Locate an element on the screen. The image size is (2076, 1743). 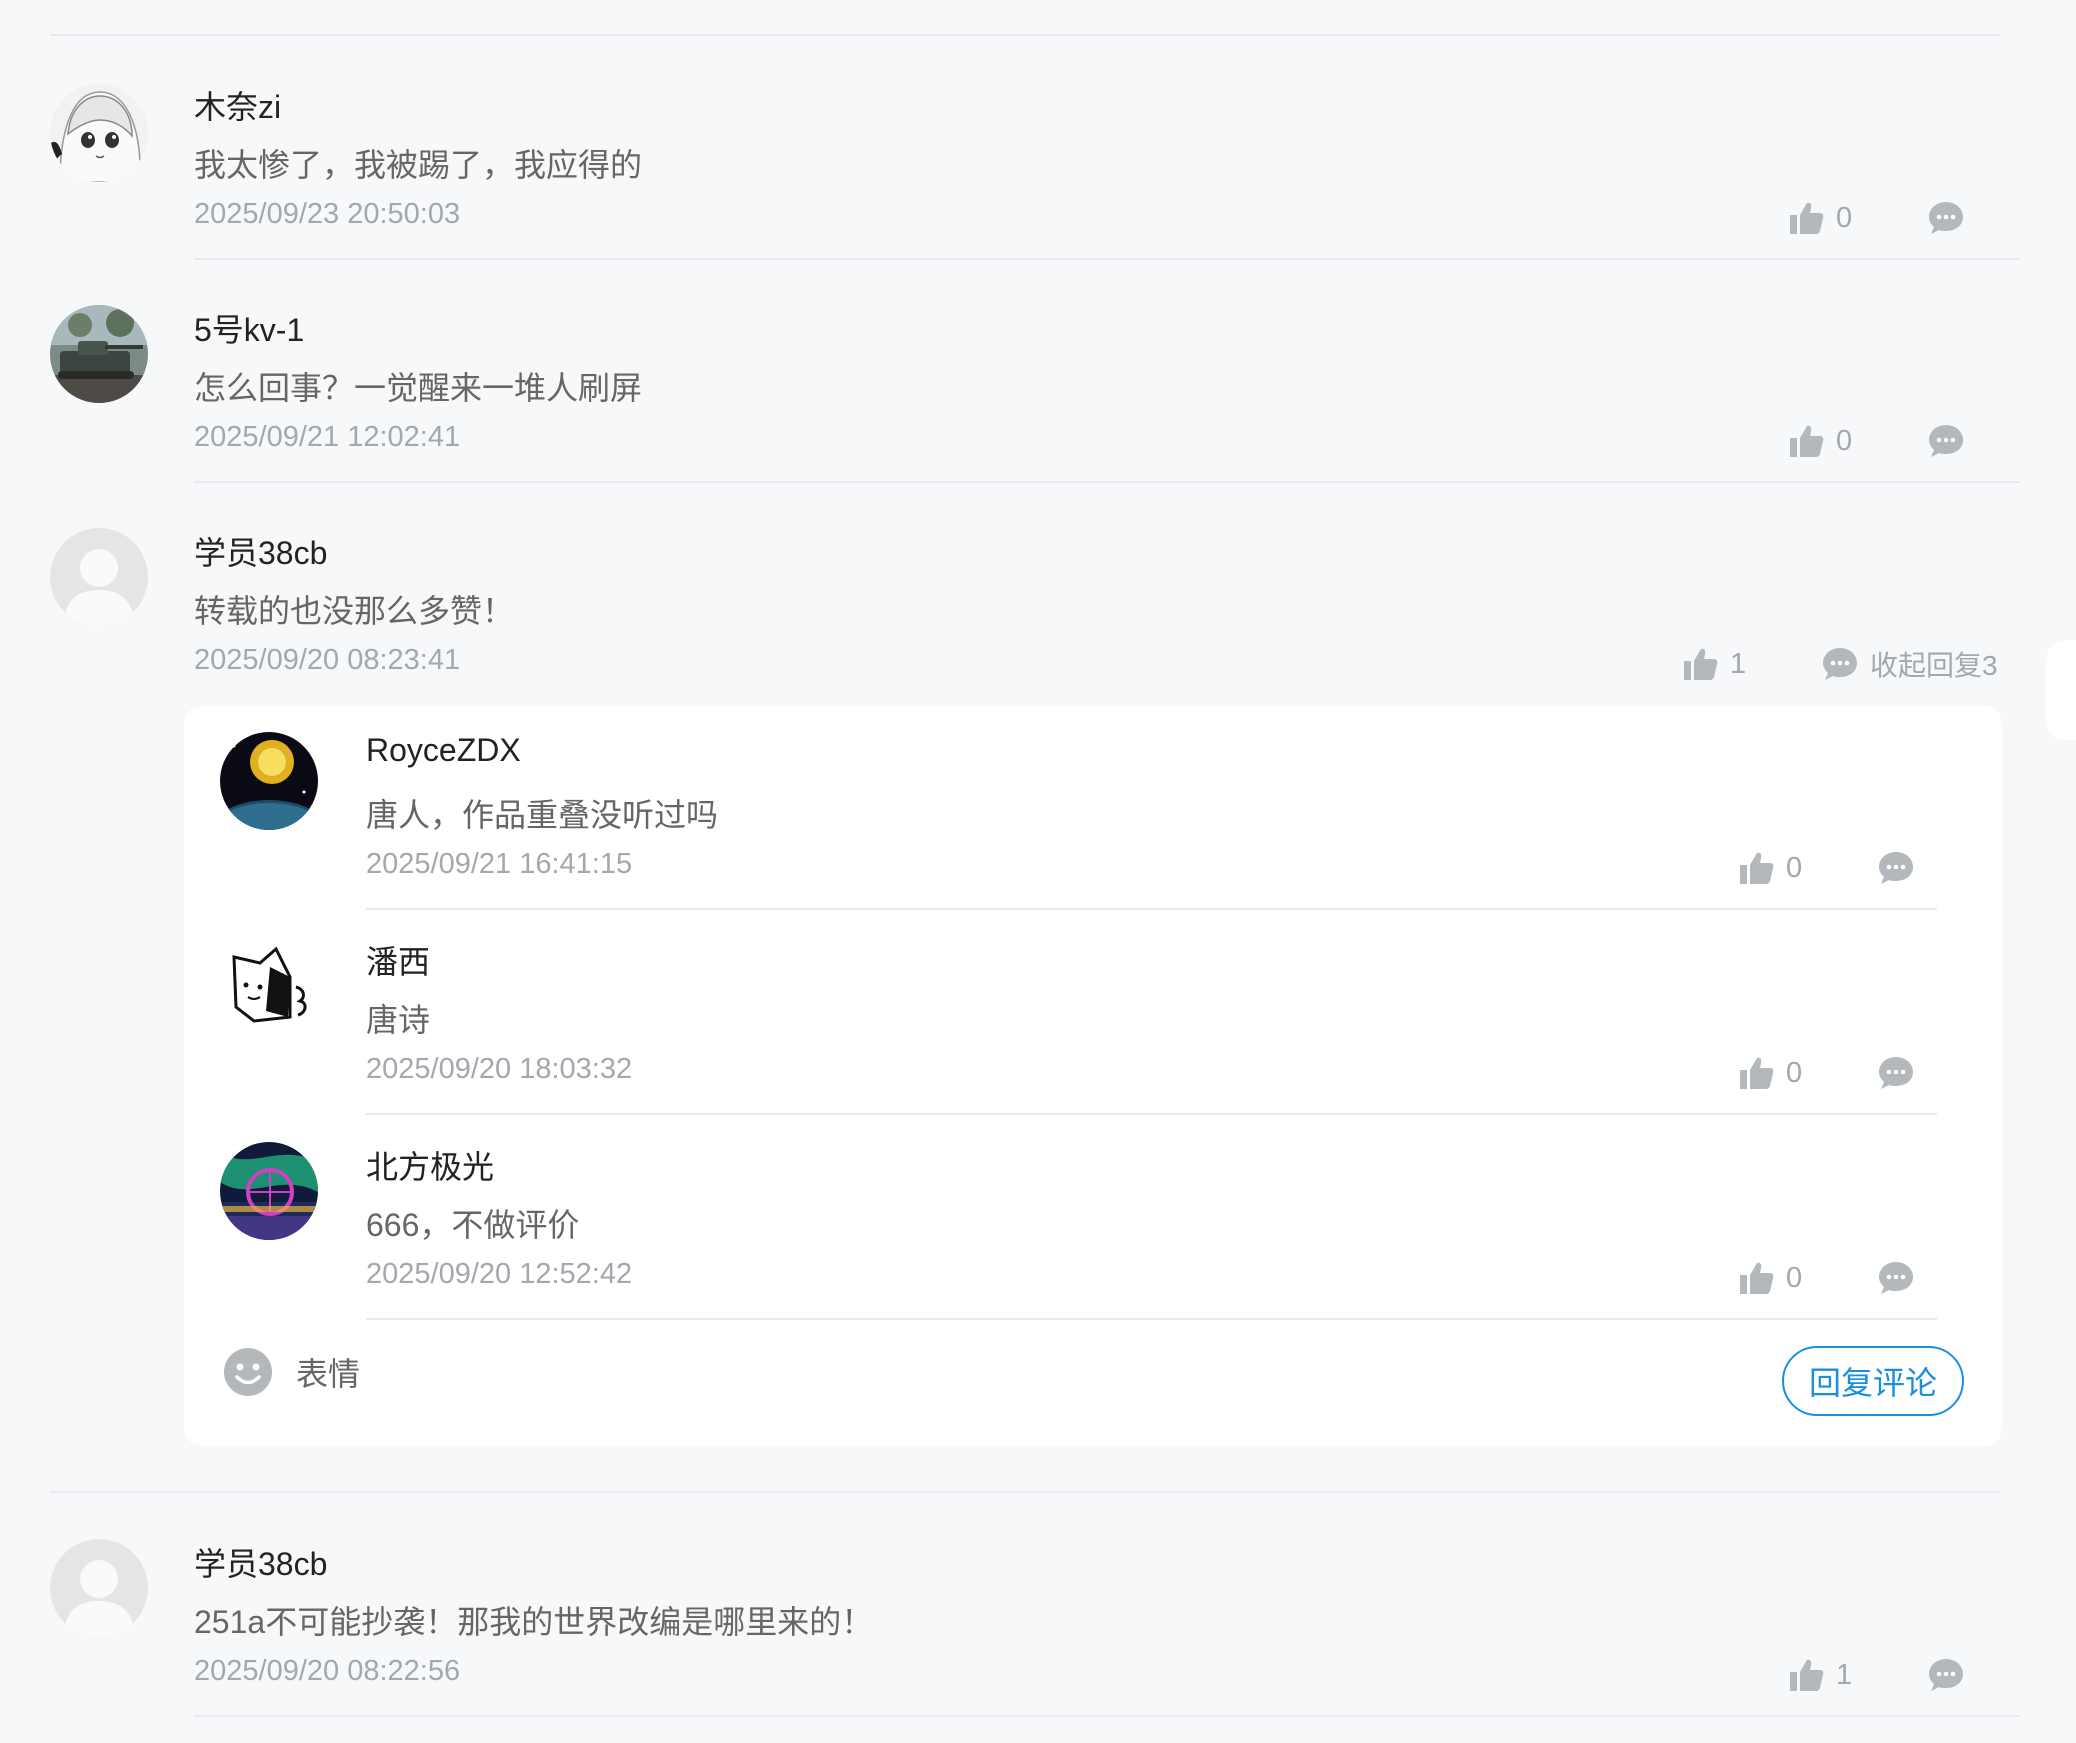
collapse-replies-label: 收起回复3 is located at coordinates (1934, 665).